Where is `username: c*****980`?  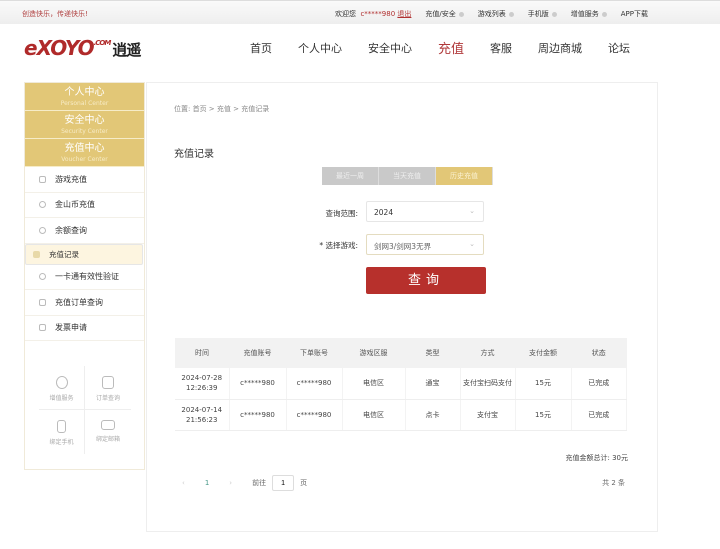 username: c*****980 is located at coordinates (378, 14).